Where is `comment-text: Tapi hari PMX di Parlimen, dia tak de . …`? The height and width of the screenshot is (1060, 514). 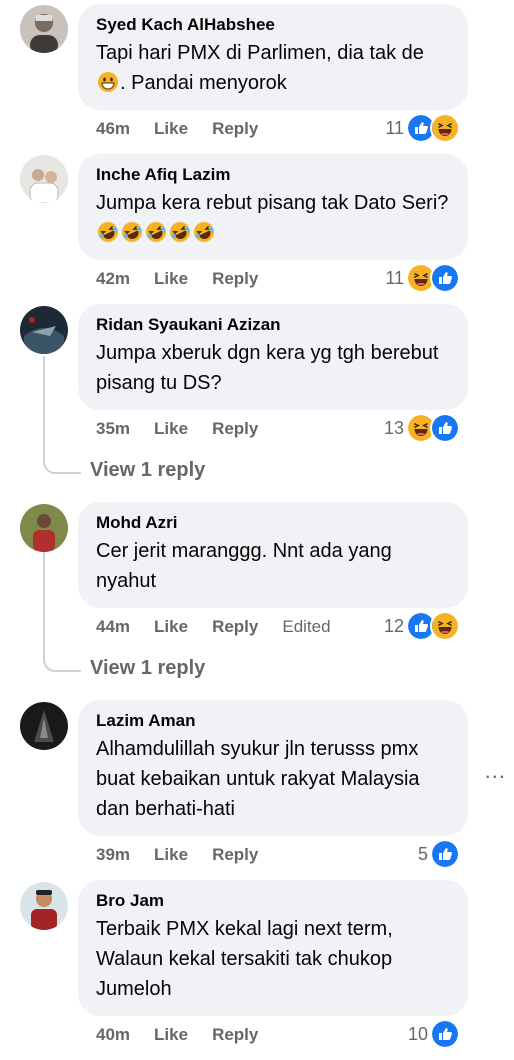 comment-text: Tapi hari PMX di Parlimen, dia tak de . … is located at coordinates (263, 68).